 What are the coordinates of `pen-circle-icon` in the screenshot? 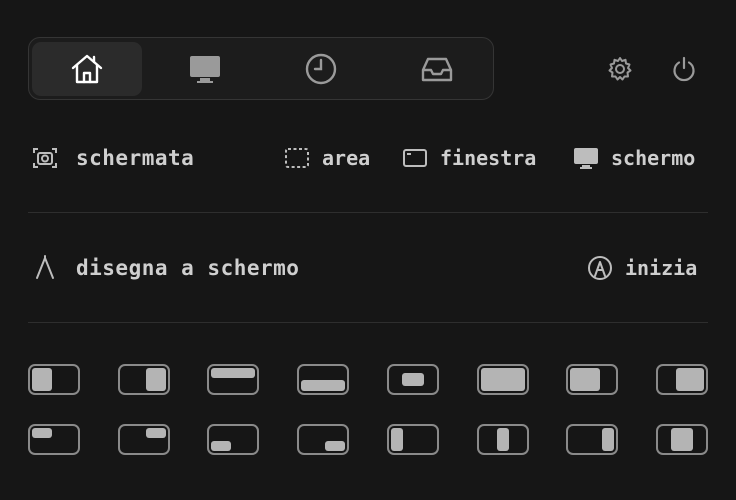 It's located at (600, 268).